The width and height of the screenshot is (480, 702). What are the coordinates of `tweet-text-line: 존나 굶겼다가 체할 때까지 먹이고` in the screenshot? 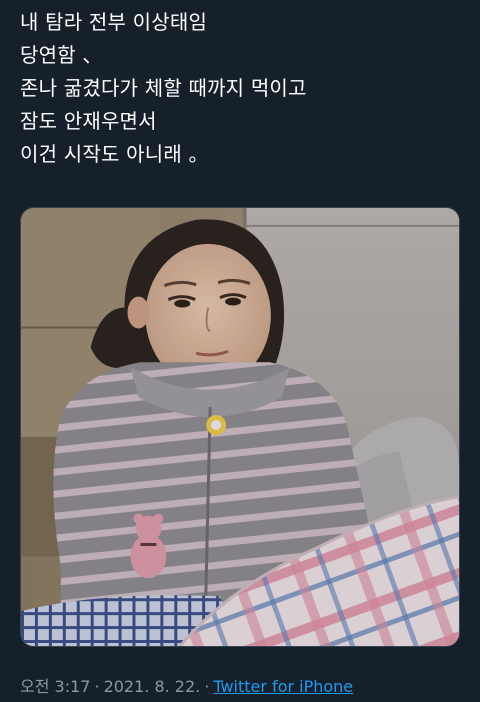 It's located at (163, 88).